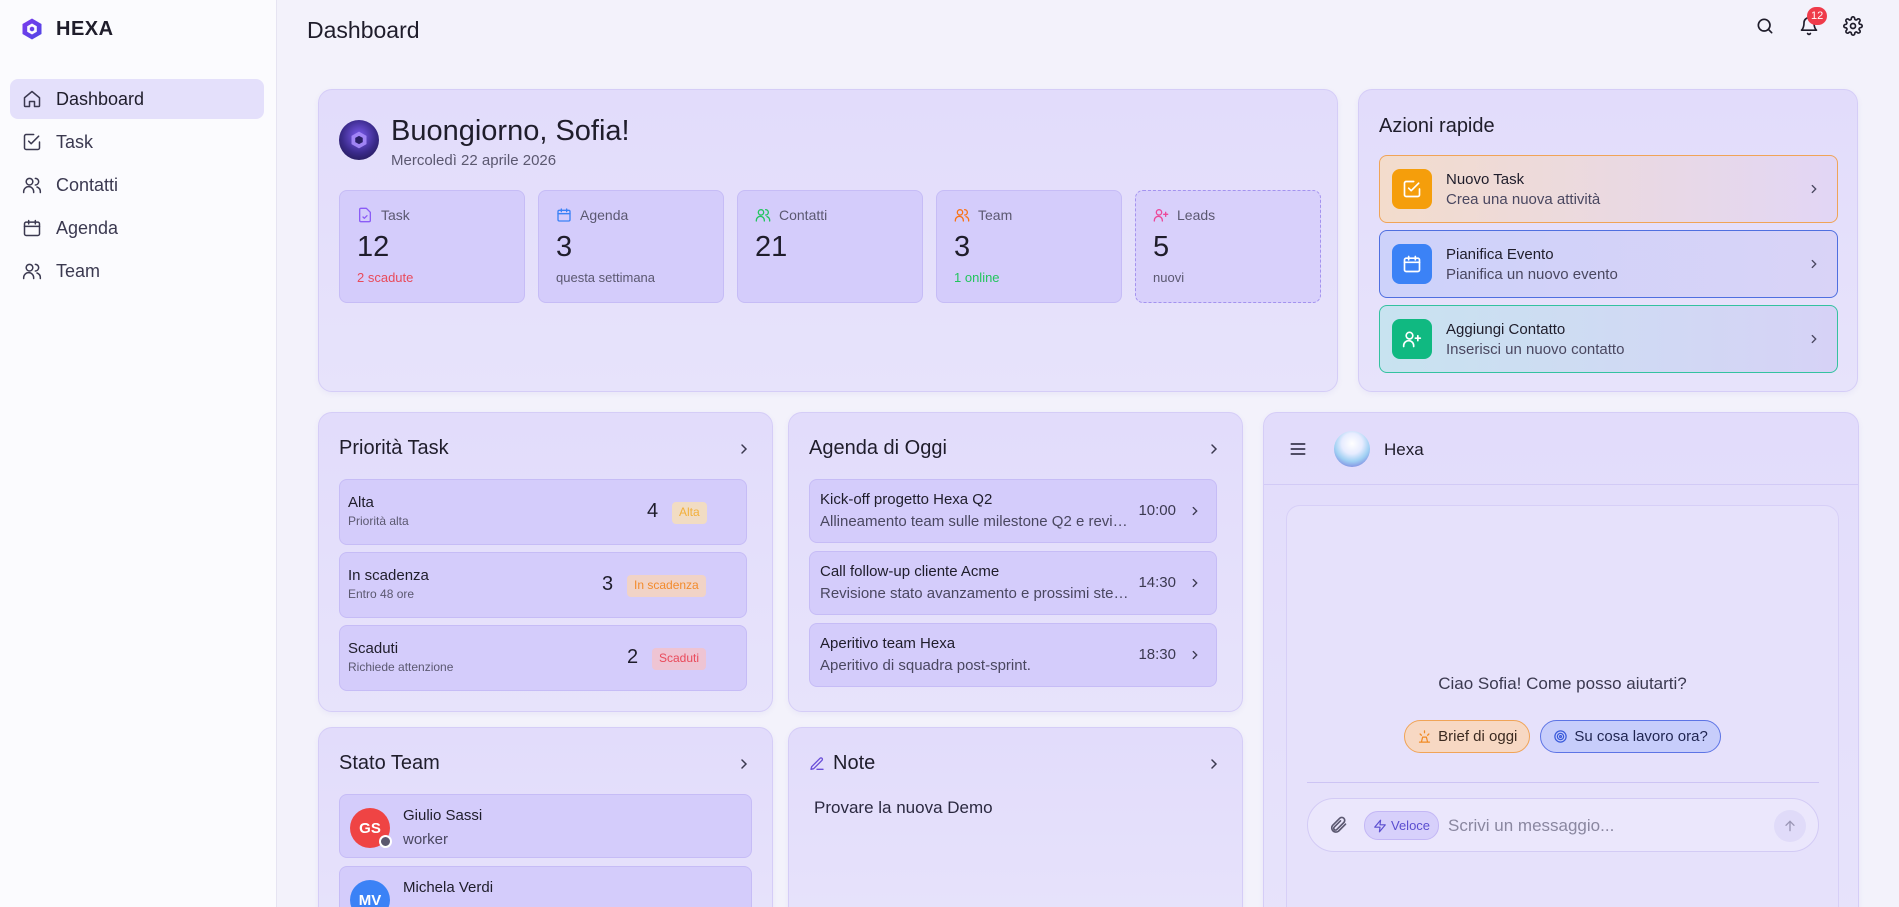 The image size is (1899, 907). What do you see at coordinates (1029, 246) in the screenshot?
I see `stat-card-team: Team 3 1 online` at bounding box center [1029, 246].